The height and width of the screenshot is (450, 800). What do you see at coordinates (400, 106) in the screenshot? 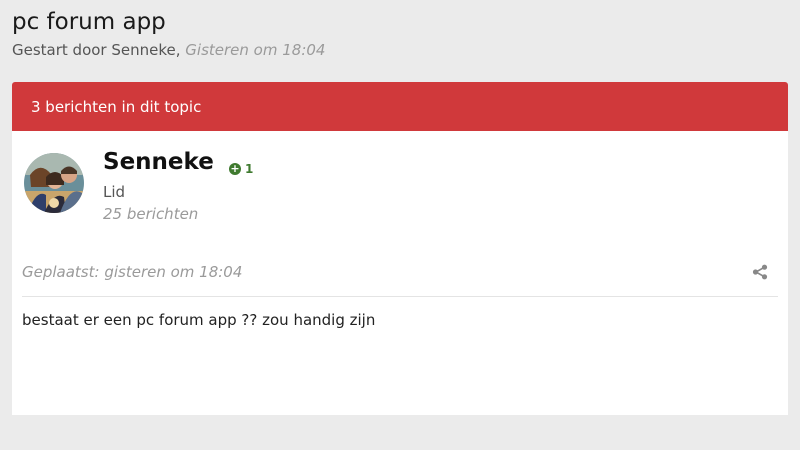
I see `posts-count-bar: 3 berichten in dit topic` at bounding box center [400, 106].